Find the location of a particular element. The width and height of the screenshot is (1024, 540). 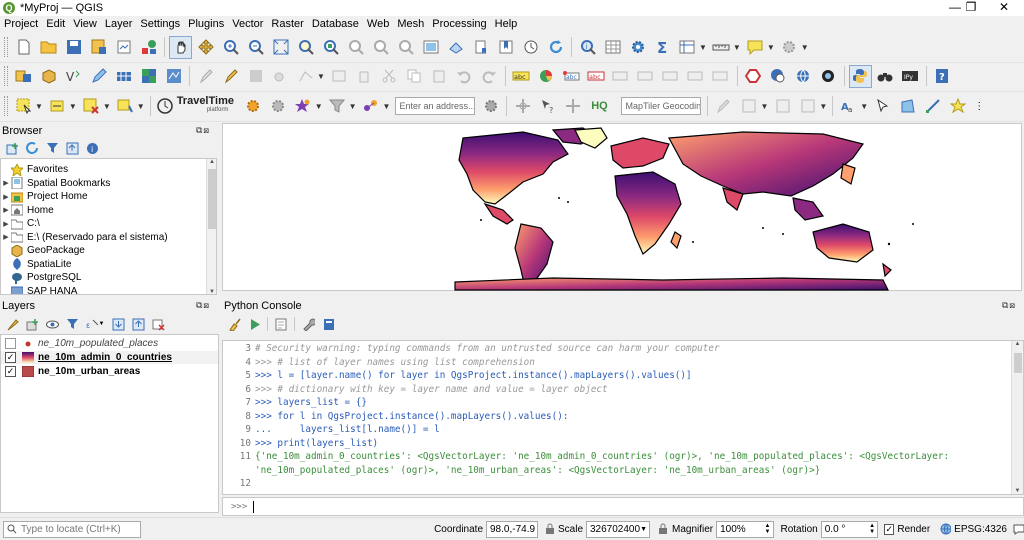

open-street-view-button is located at coordinates (828, 76).